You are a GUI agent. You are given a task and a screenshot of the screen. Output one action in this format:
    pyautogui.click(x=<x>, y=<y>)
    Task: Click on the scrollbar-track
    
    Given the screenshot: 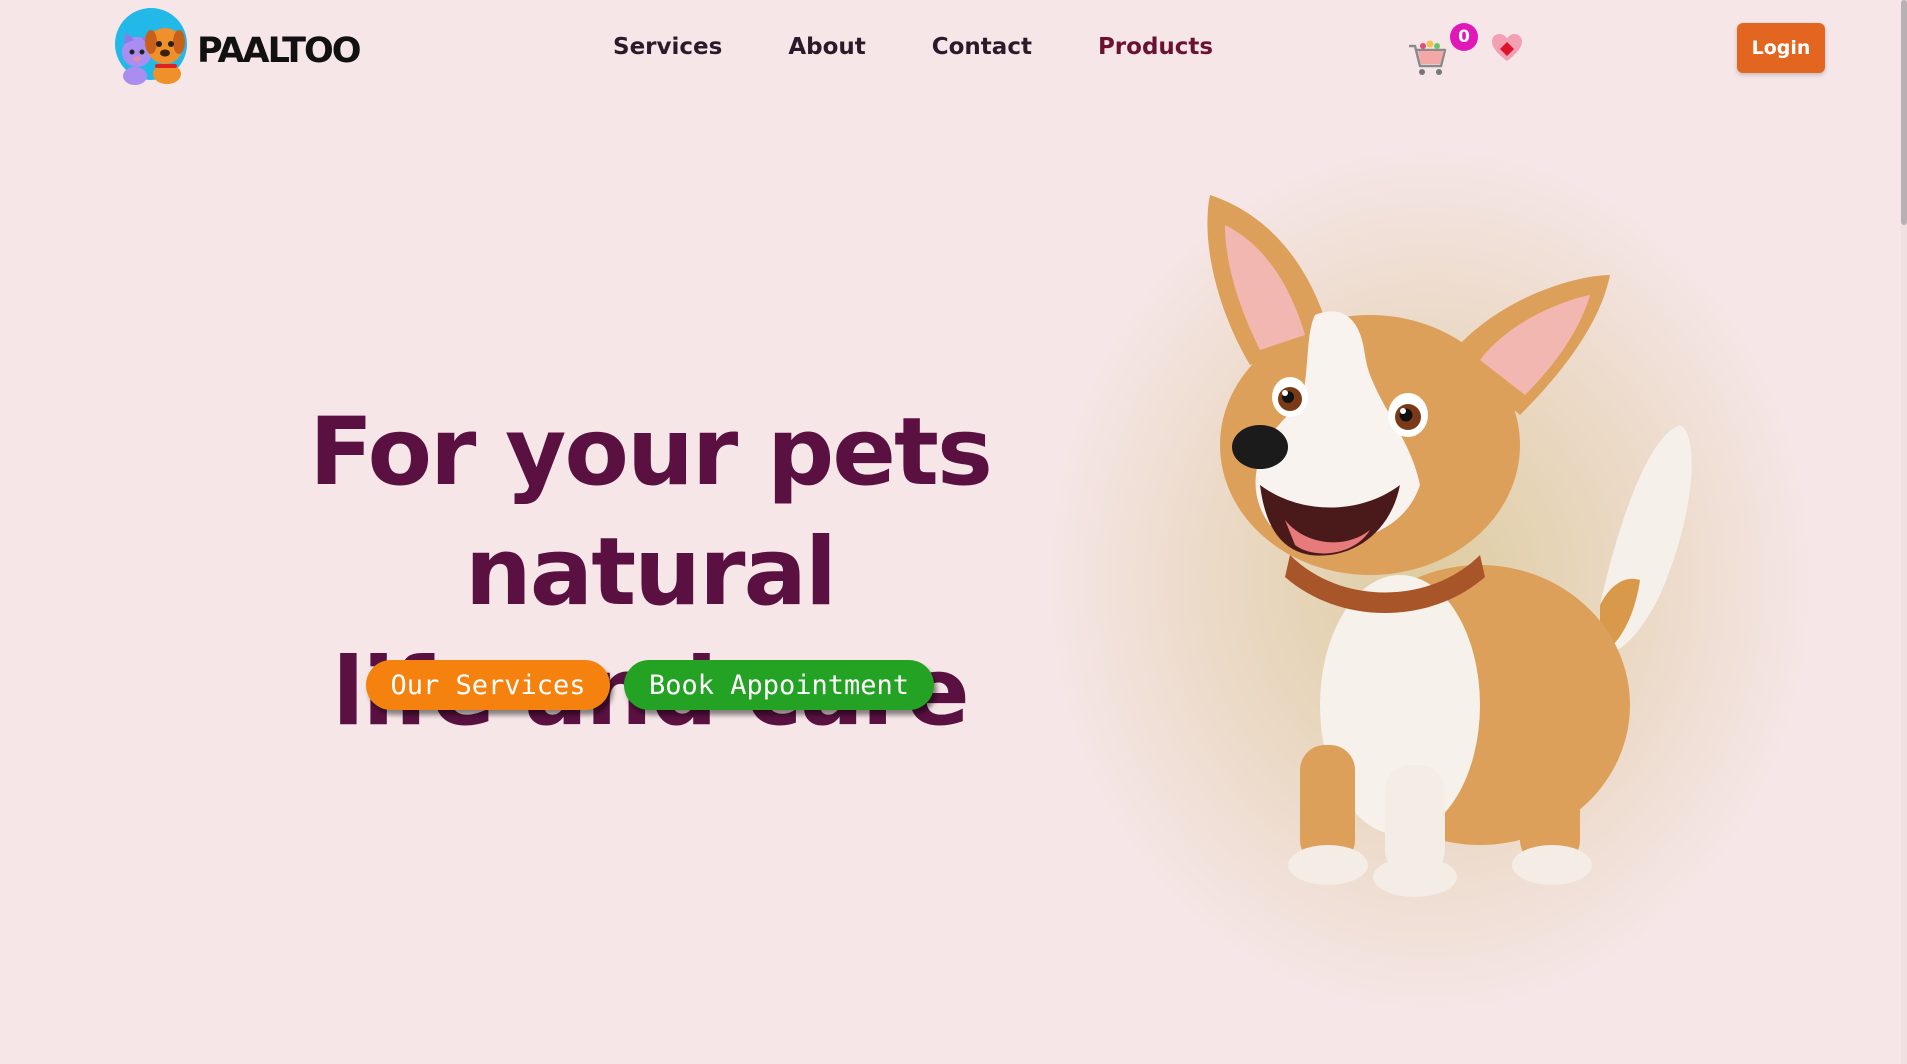 What is the action you would take?
    pyautogui.click(x=1904, y=532)
    